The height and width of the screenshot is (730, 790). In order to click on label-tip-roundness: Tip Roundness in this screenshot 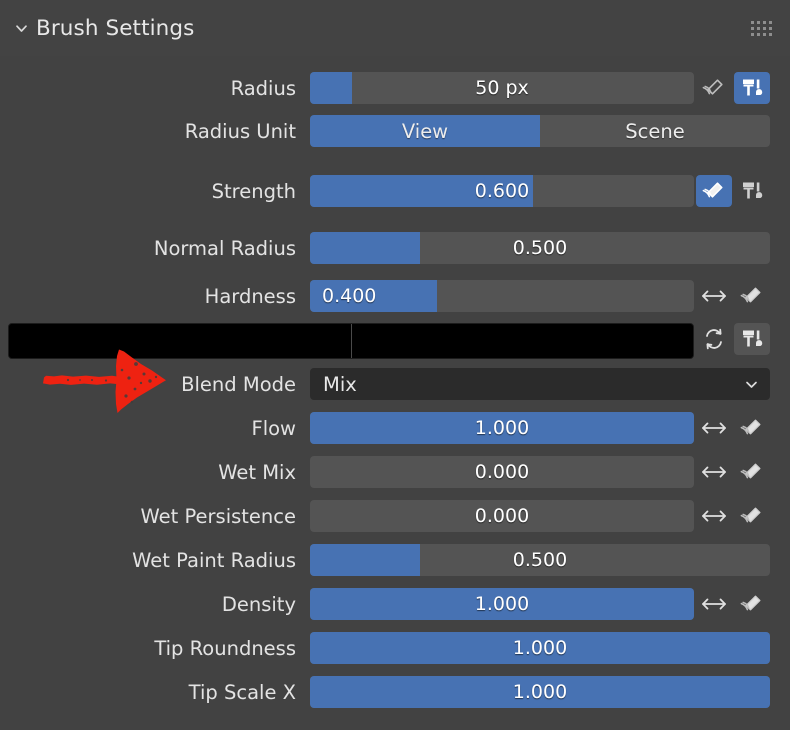, I will do `click(225, 648)`.